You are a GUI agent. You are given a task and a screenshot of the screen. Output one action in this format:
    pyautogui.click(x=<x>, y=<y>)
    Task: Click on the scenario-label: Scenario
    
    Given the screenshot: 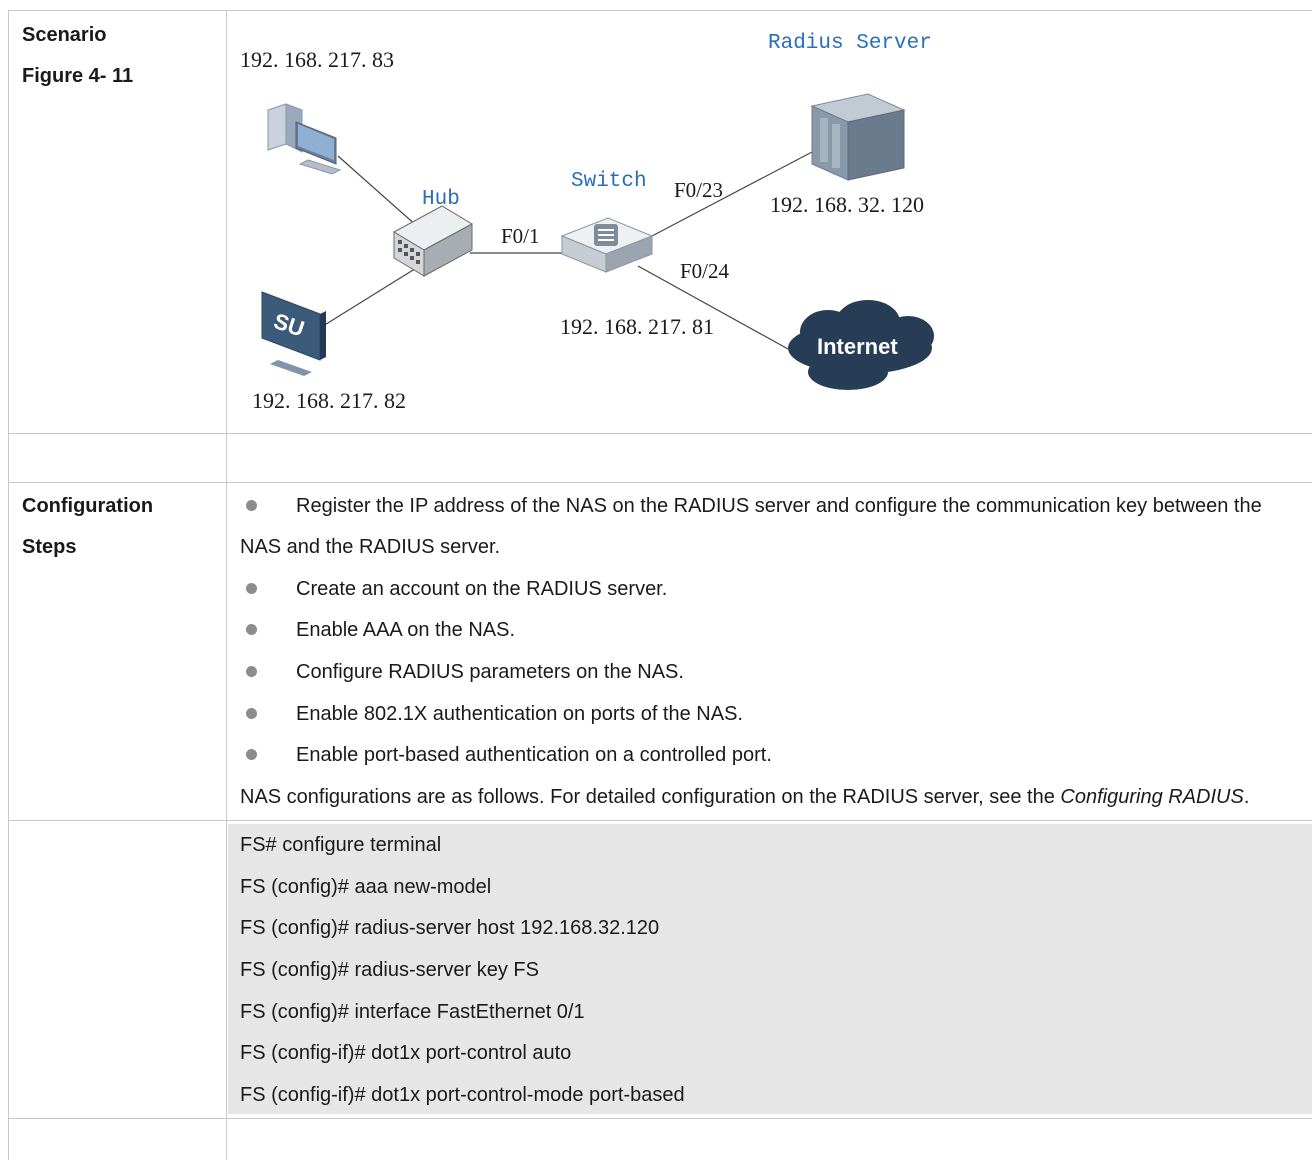 What is the action you would take?
    pyautogui.click(x=64, y=35)
    